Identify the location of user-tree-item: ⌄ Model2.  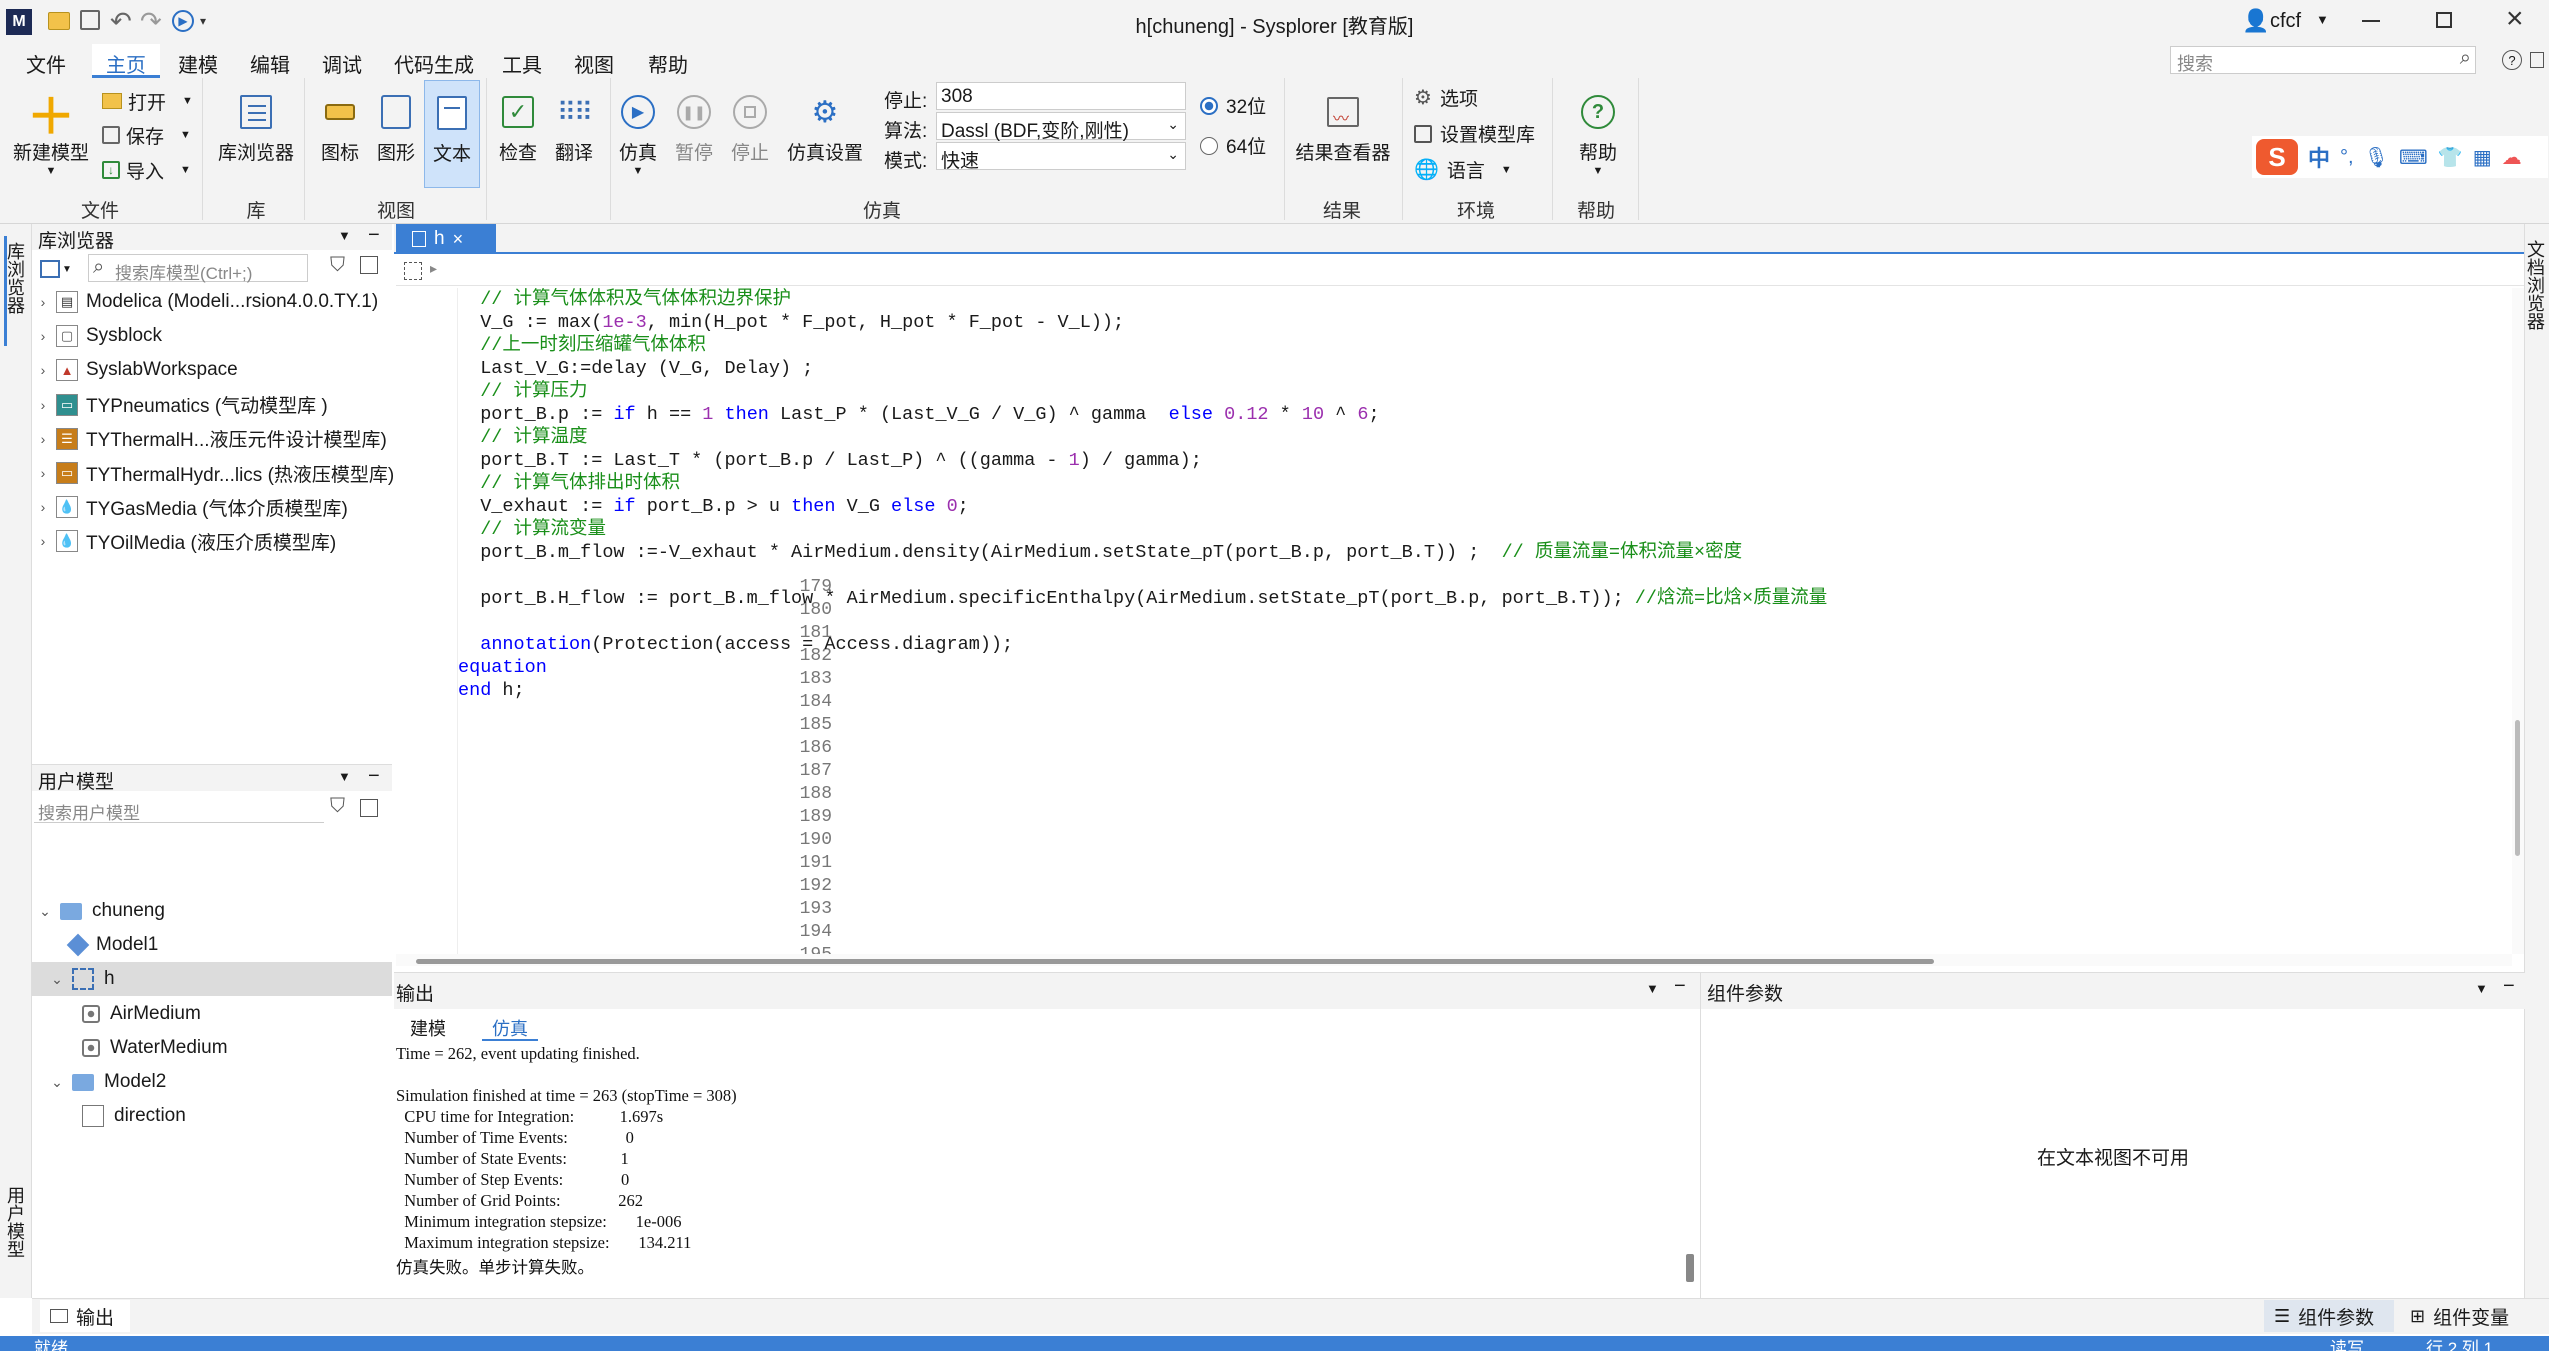
(107, 1082).